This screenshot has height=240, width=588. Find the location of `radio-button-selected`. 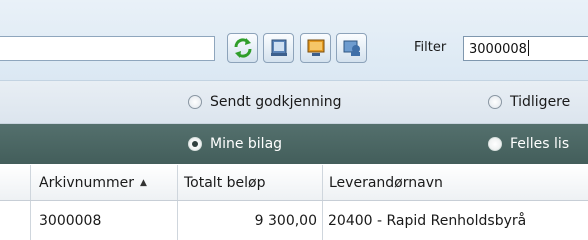

radio-button-selected is located at coordinates (195, 144).